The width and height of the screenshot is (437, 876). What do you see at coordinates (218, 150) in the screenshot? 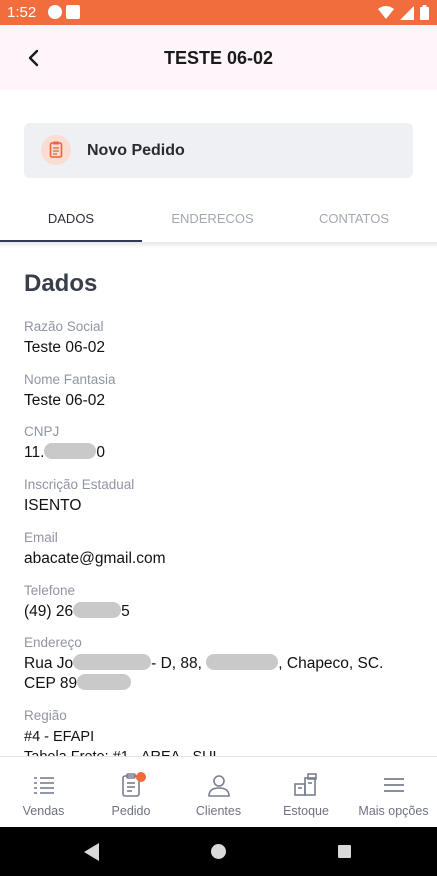
I see `novo-pedido-button: Novo Pedido` at bounding box center [218, 150].